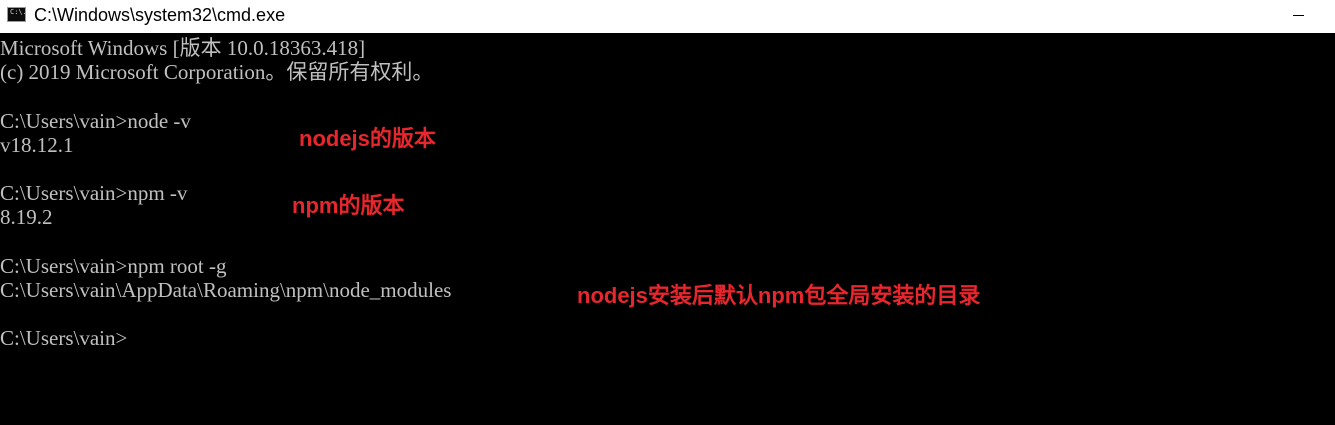  I want to click on console-line: C:\Users\vain>node -v, so click(95, 121).